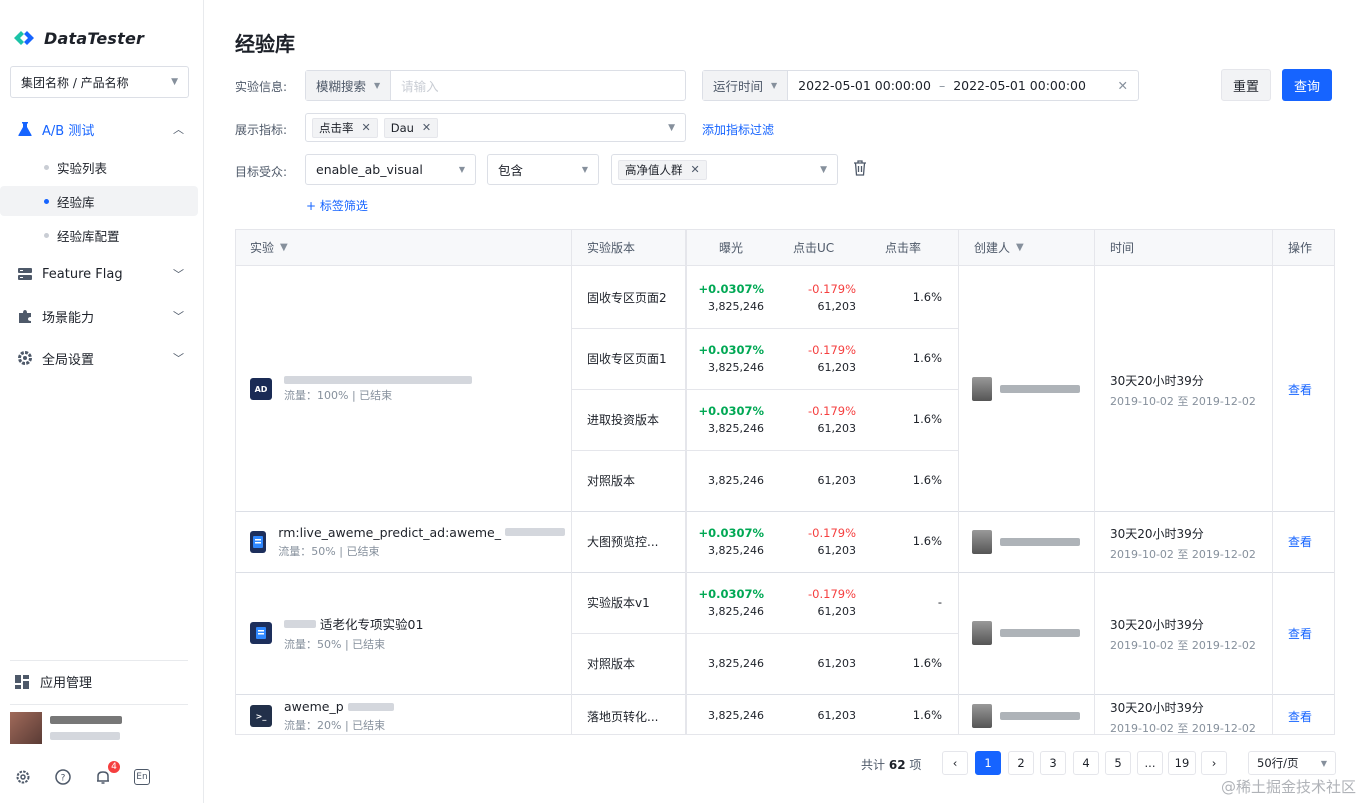 Image resolution: width=1364 pixels, height=803 pixels. Describe the element at coordinates (66, 728) in the screenshot. I see `user-profile` at that location.